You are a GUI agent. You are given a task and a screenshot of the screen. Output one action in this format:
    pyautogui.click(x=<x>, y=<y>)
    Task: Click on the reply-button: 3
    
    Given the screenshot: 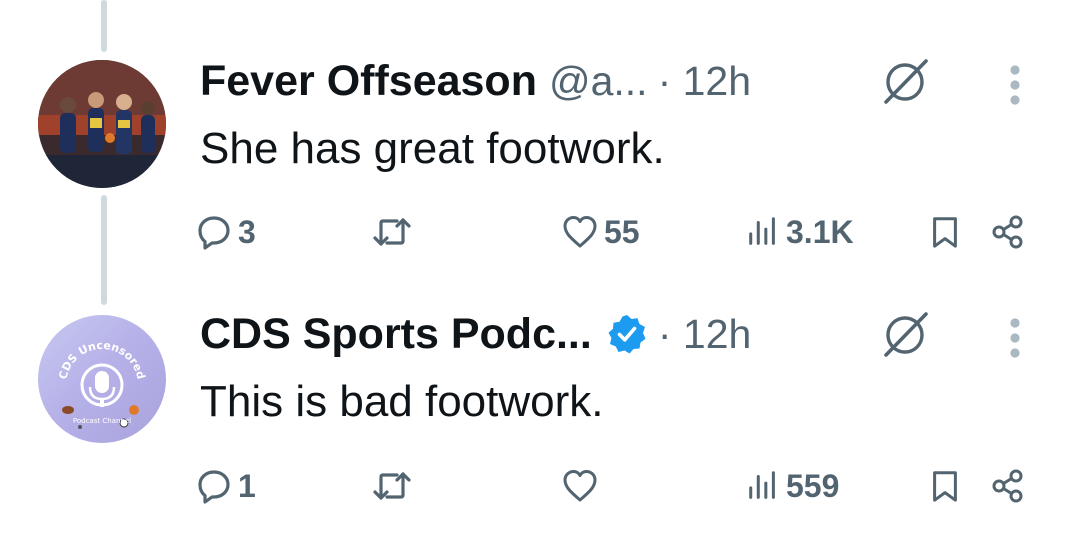 What is the action you would take?
    pyautogui.click(x=226, y=232)
    